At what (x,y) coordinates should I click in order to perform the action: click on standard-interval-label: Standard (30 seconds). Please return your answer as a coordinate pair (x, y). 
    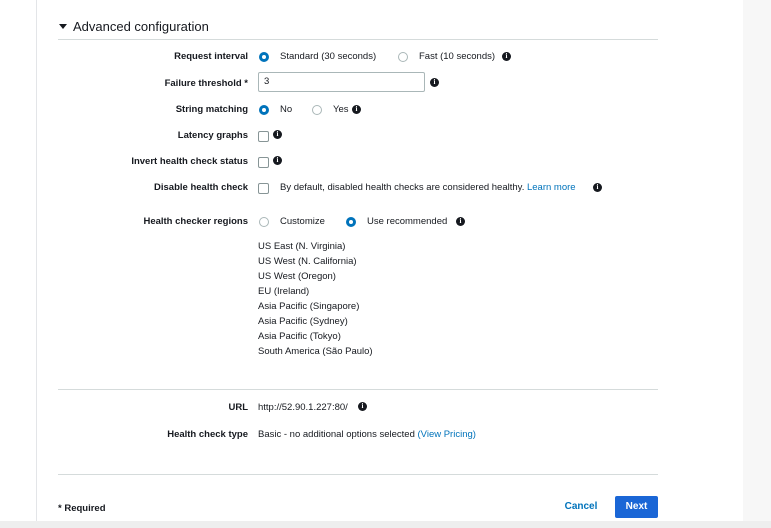
    Looking at the image, I should click on (328, 56).